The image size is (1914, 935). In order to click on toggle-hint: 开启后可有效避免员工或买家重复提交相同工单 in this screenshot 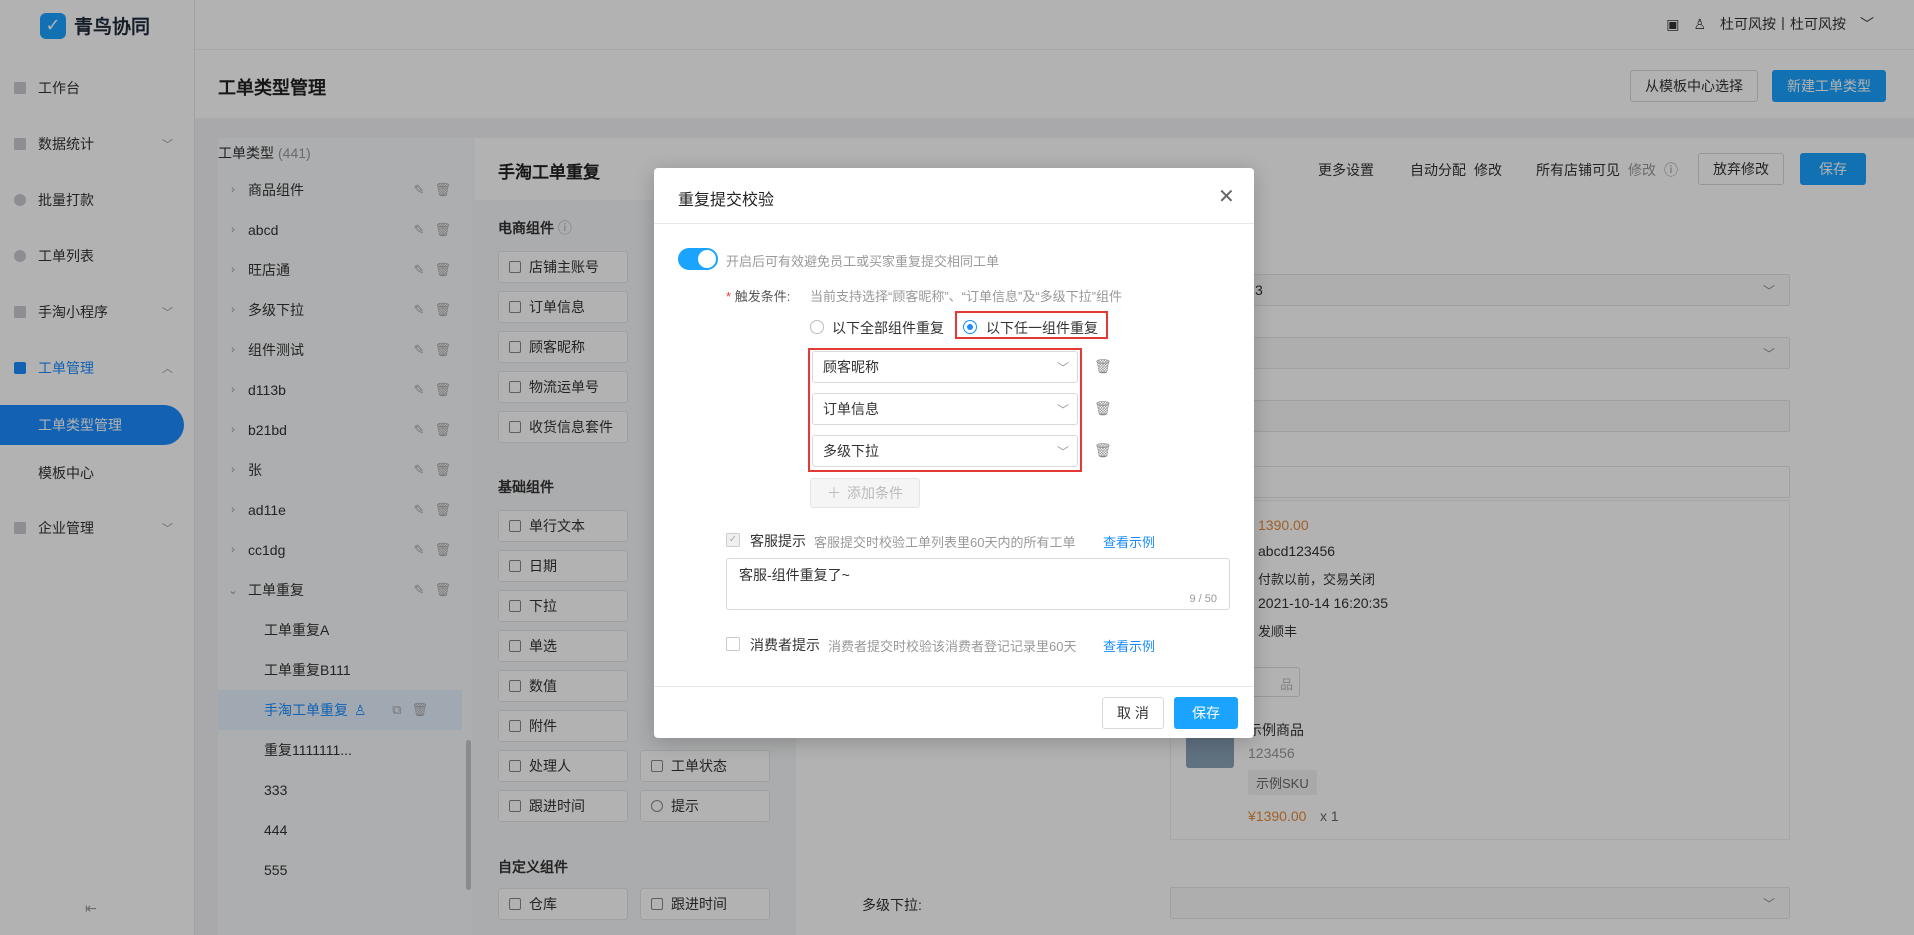, I will do `click(863, 261)`.